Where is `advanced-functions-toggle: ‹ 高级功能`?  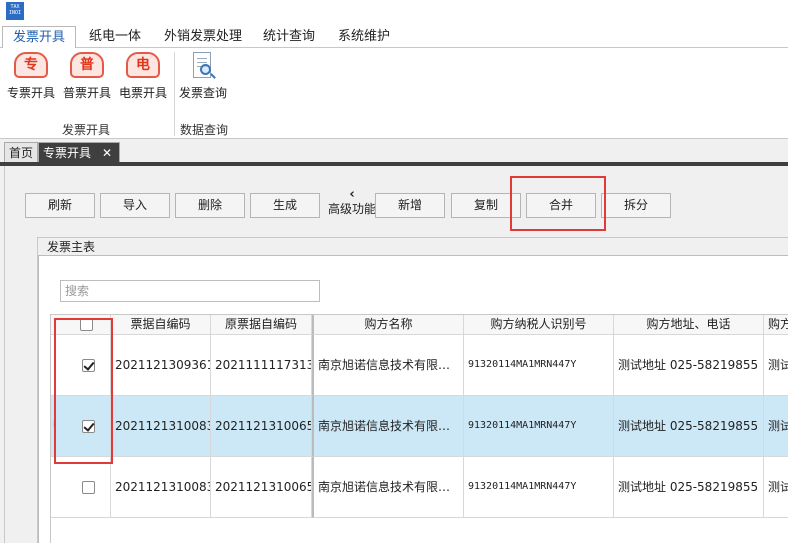 advanced-functions-toggle: ‹ 高级功能 is located at coordinates (352, 202).